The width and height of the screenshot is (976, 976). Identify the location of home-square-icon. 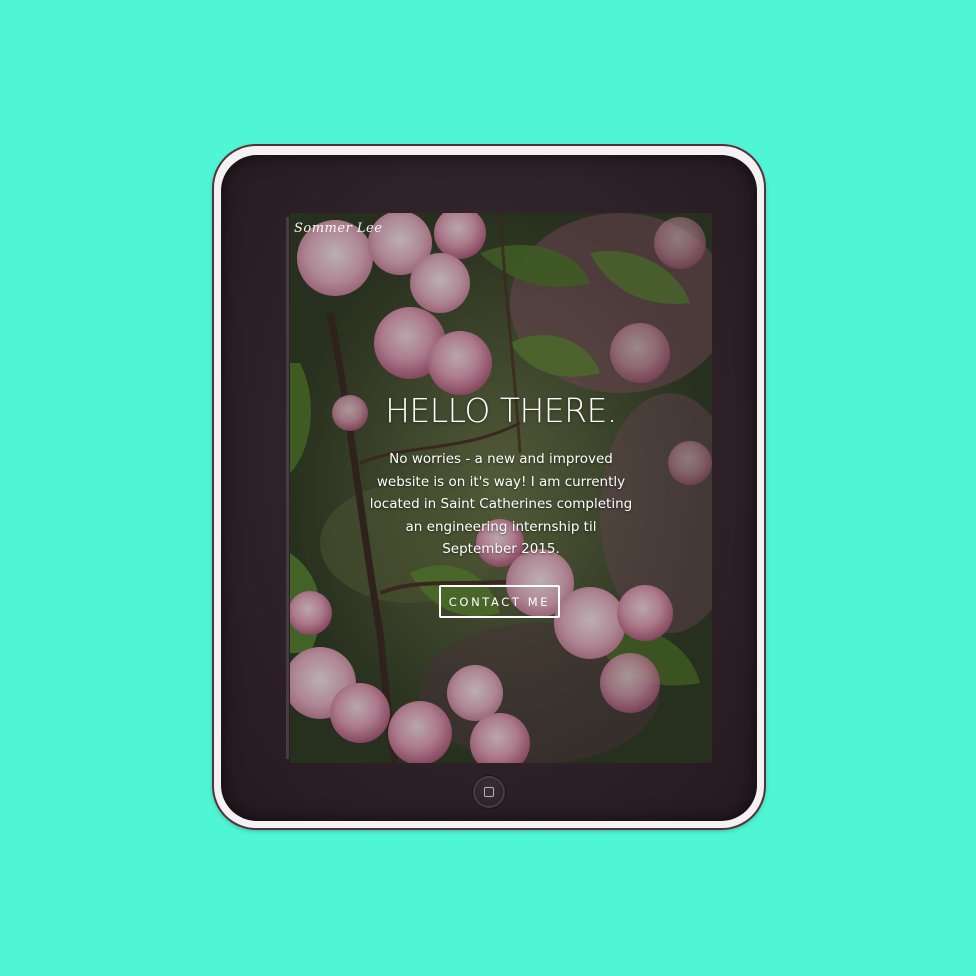
(489, 792).